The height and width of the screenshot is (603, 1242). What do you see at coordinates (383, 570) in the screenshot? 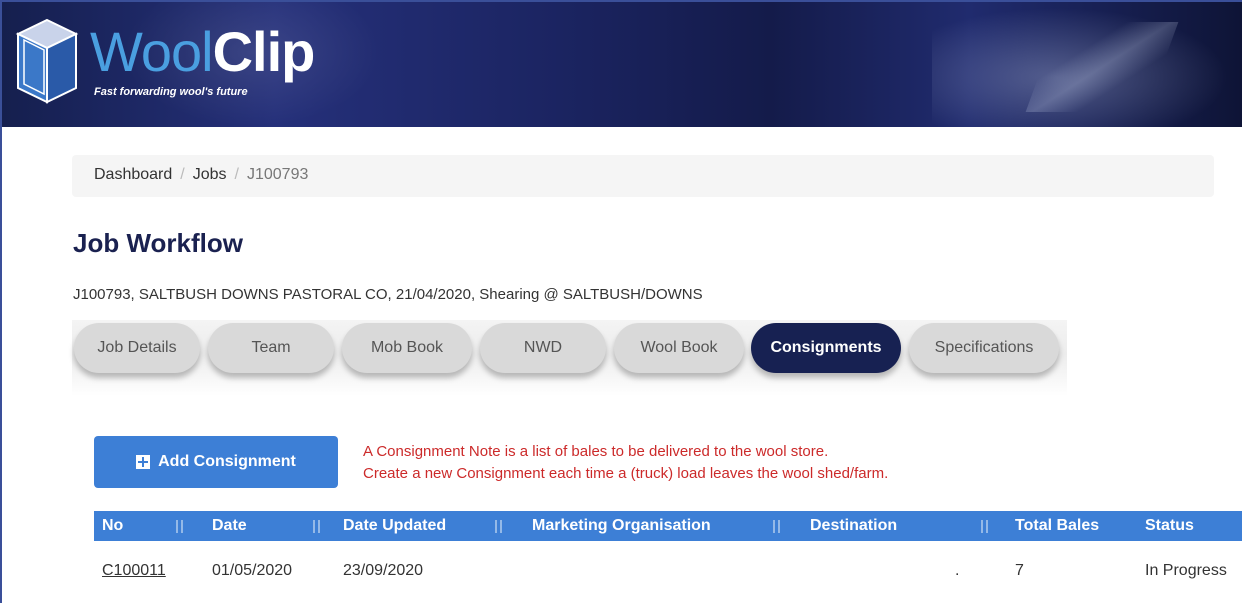
I see `cell-date-updated: 23/09/2020` at bounding box center [383, 570].